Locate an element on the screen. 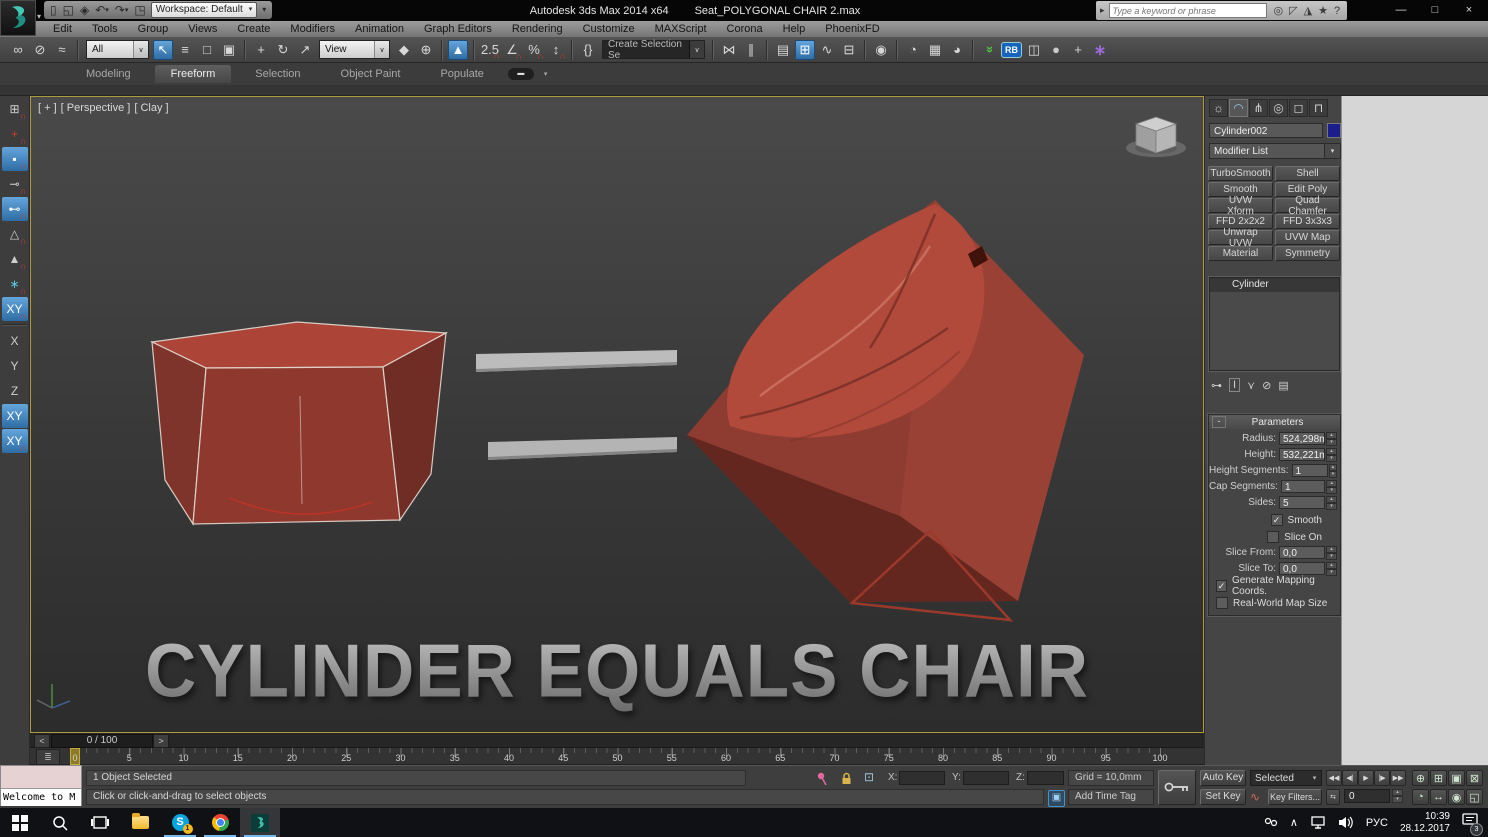 This screenshot has height=837, width=1488. app-menu-chevron-icon: ▾ is located at coordinates (39, 16).